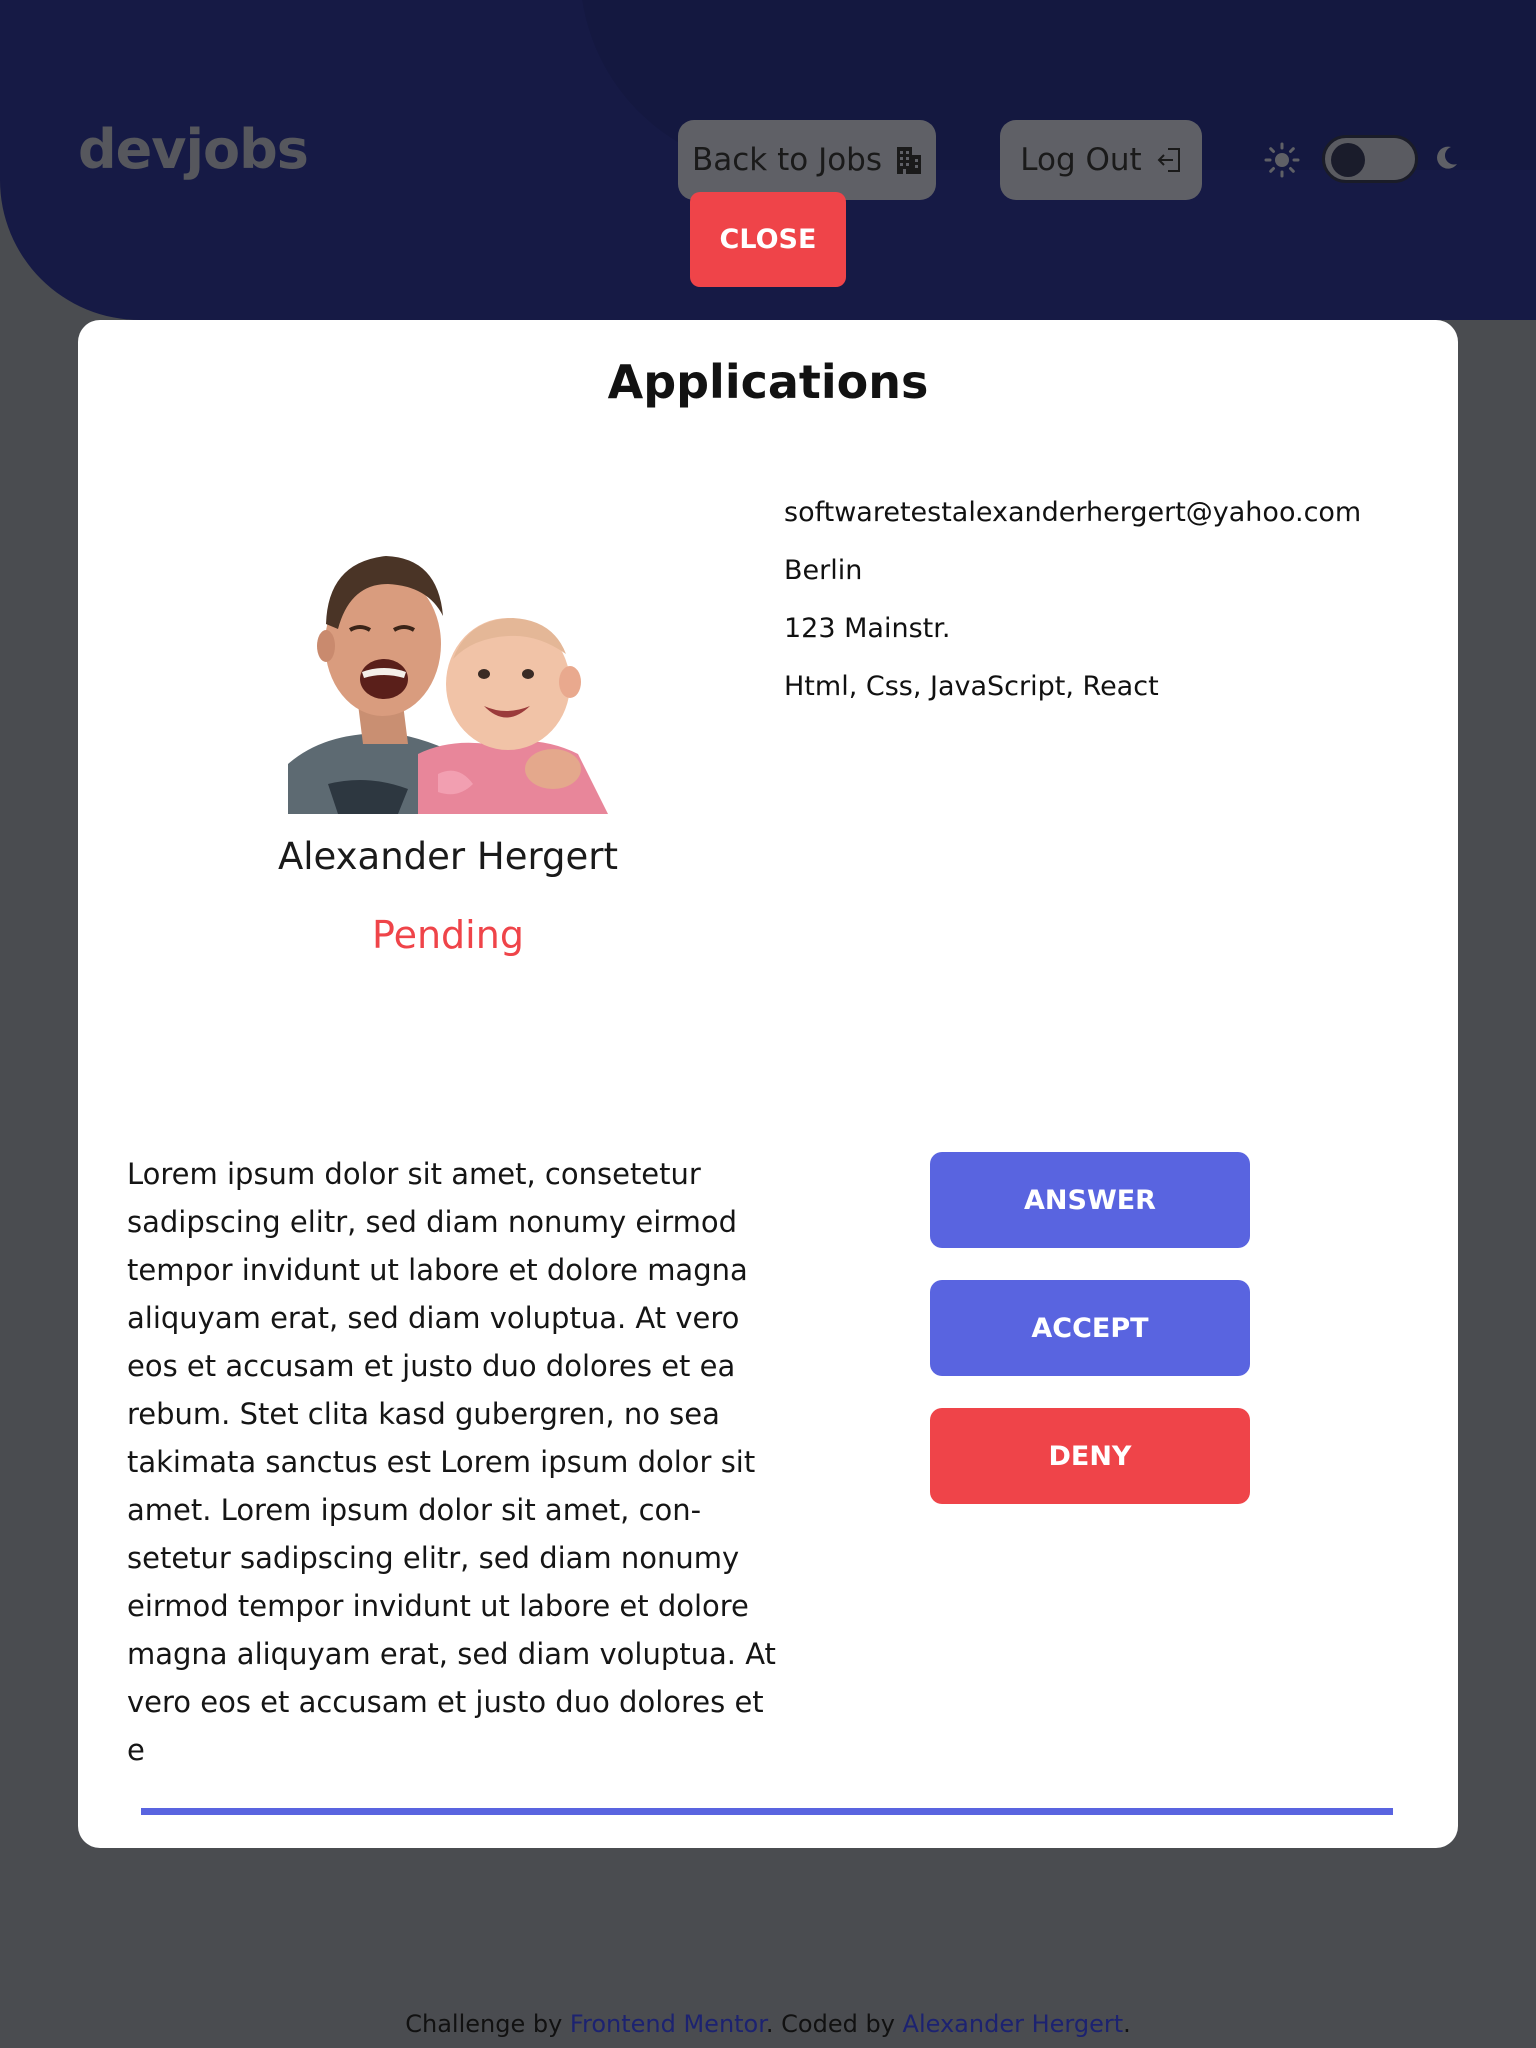 This screenshot has height=2048, width=1536. What do you see at coordinates (193, 149) in the screenshot?
I see `logo: devjobs` at bounding box center [193, 149].